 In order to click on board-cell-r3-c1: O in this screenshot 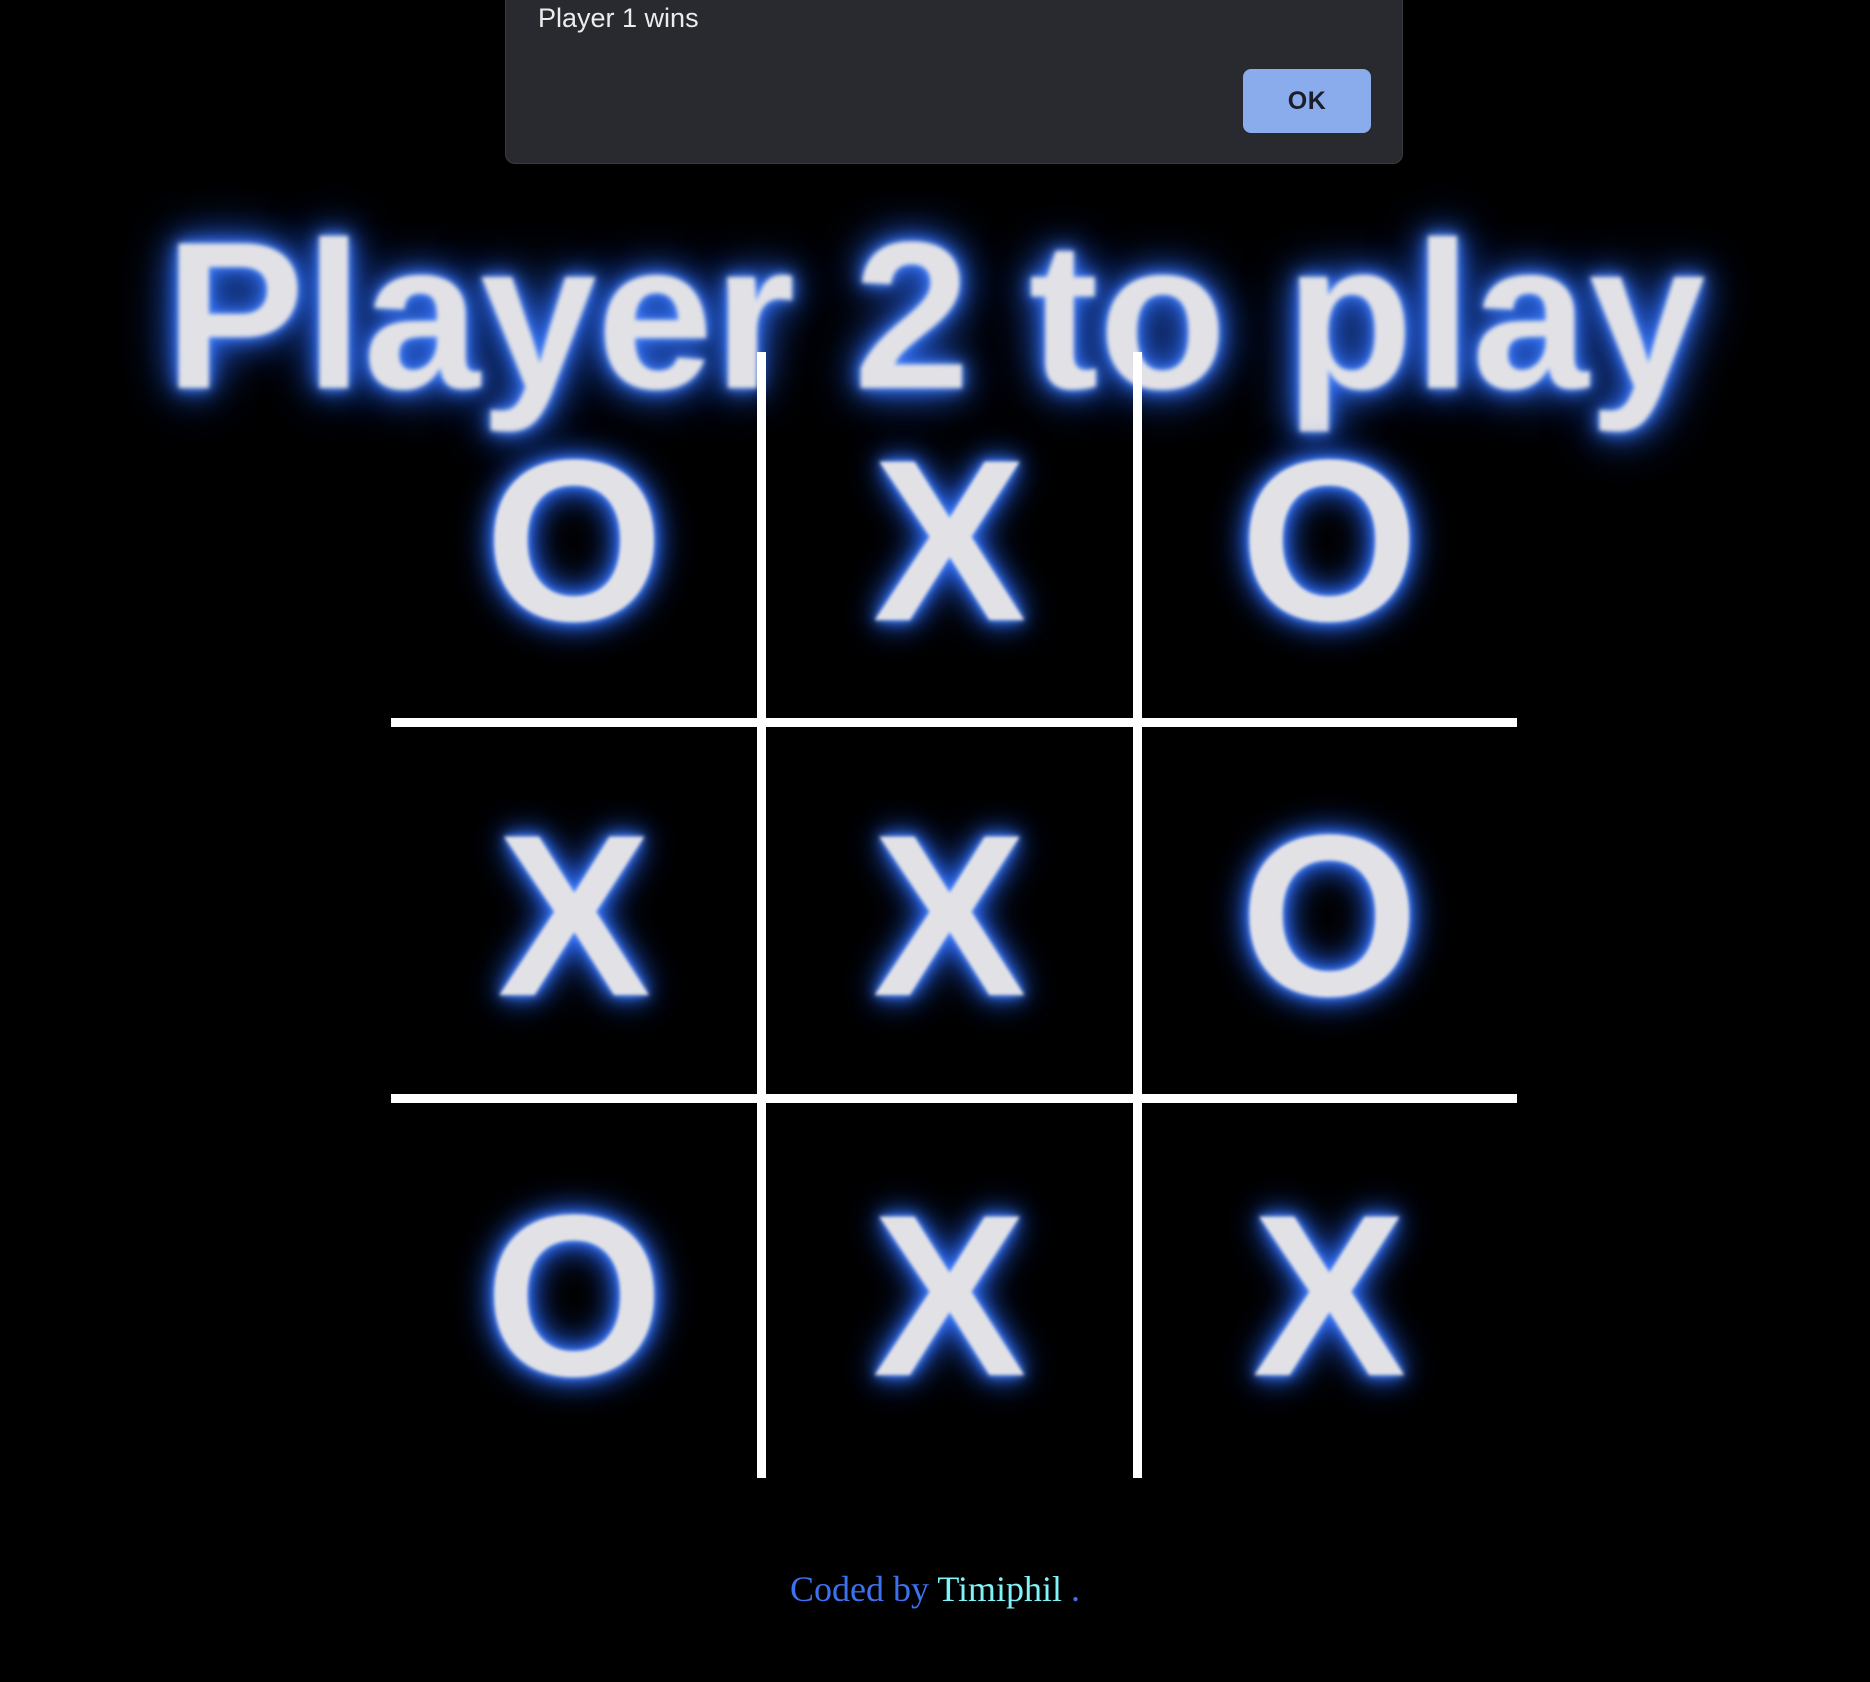, I will do `click(579, 1290)`.